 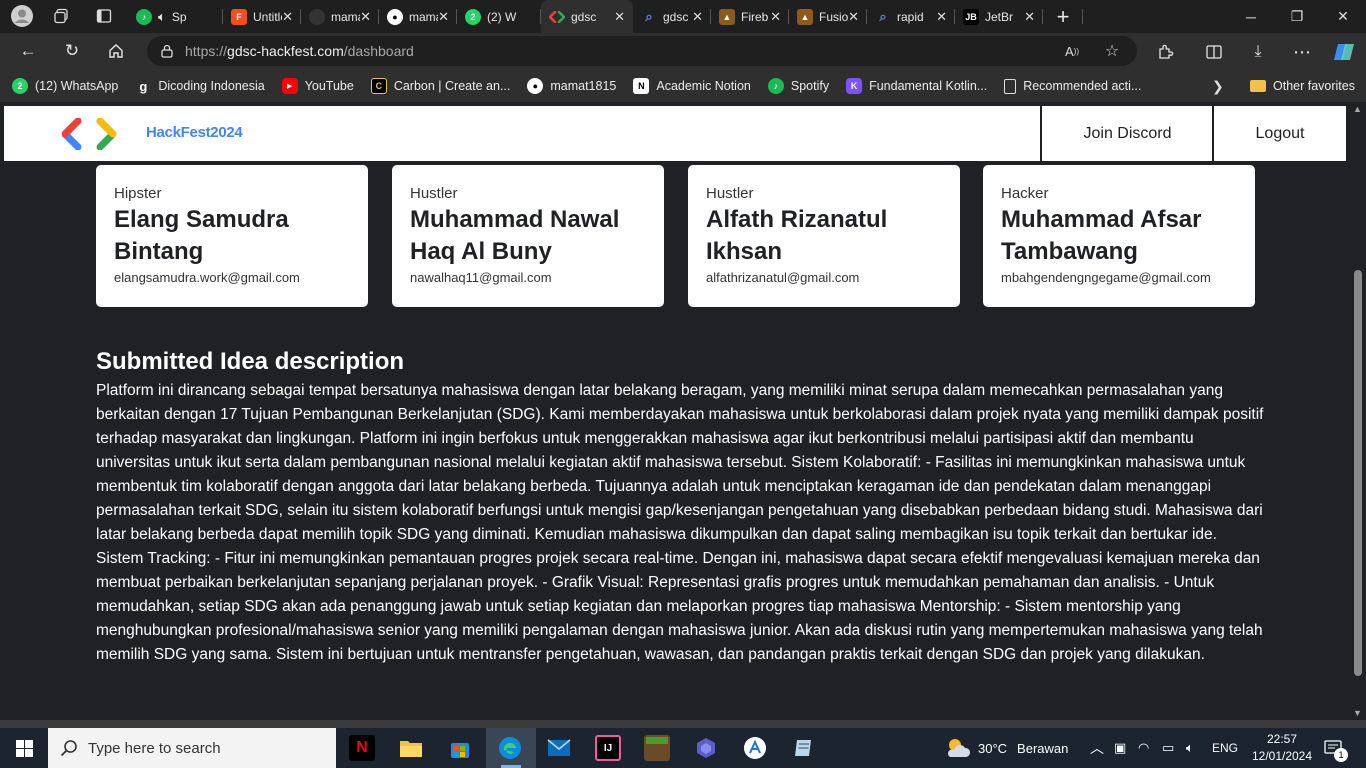 What do you see at coordinates (192, 748) in the screenshot?
I see `taskbar-search-box: Type here to search` at bounding box center [192, 748].